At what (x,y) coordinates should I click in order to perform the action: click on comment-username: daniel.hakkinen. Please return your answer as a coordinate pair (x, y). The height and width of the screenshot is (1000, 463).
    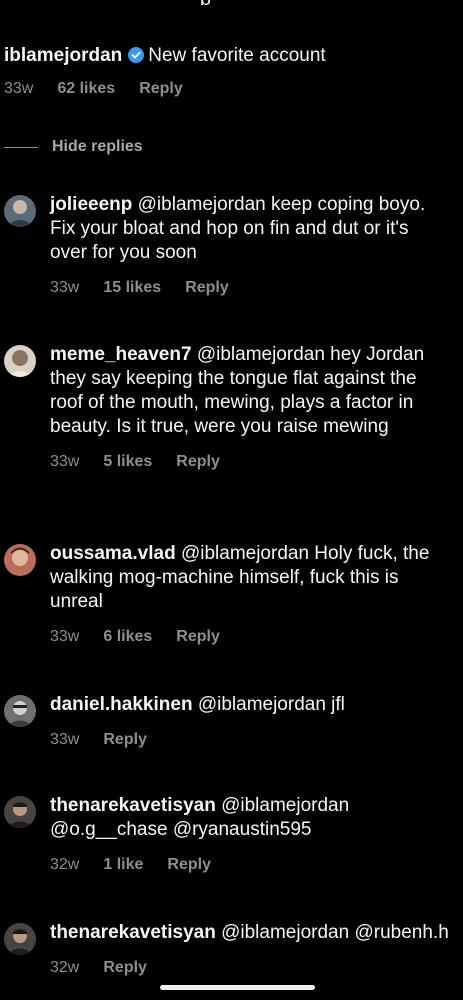
    Looking at the image, I should click on (121, 704).